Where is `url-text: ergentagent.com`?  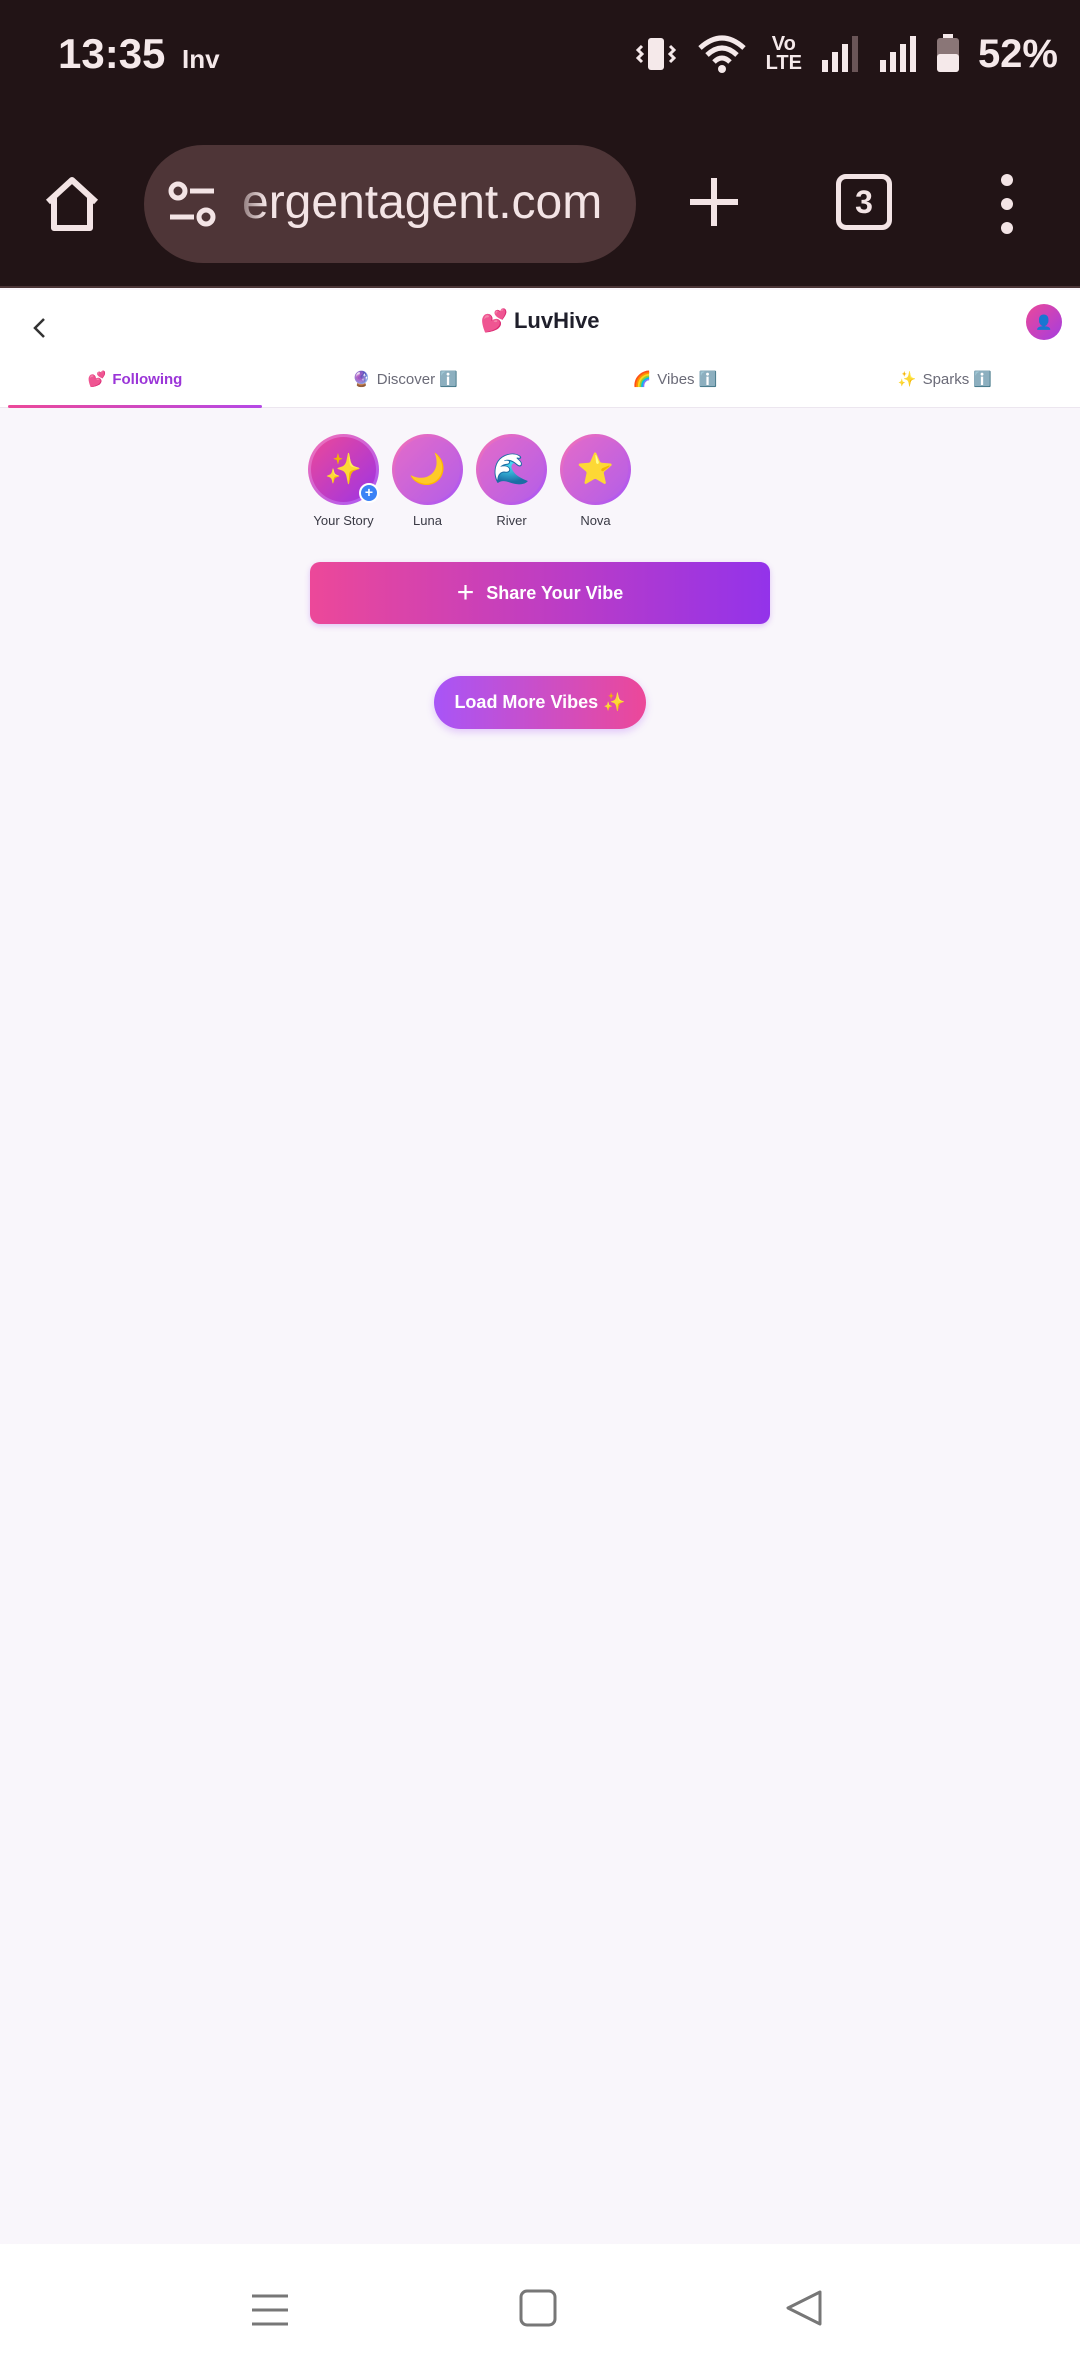
url-text: ergentagent.com is located at coordinates (422, 202).